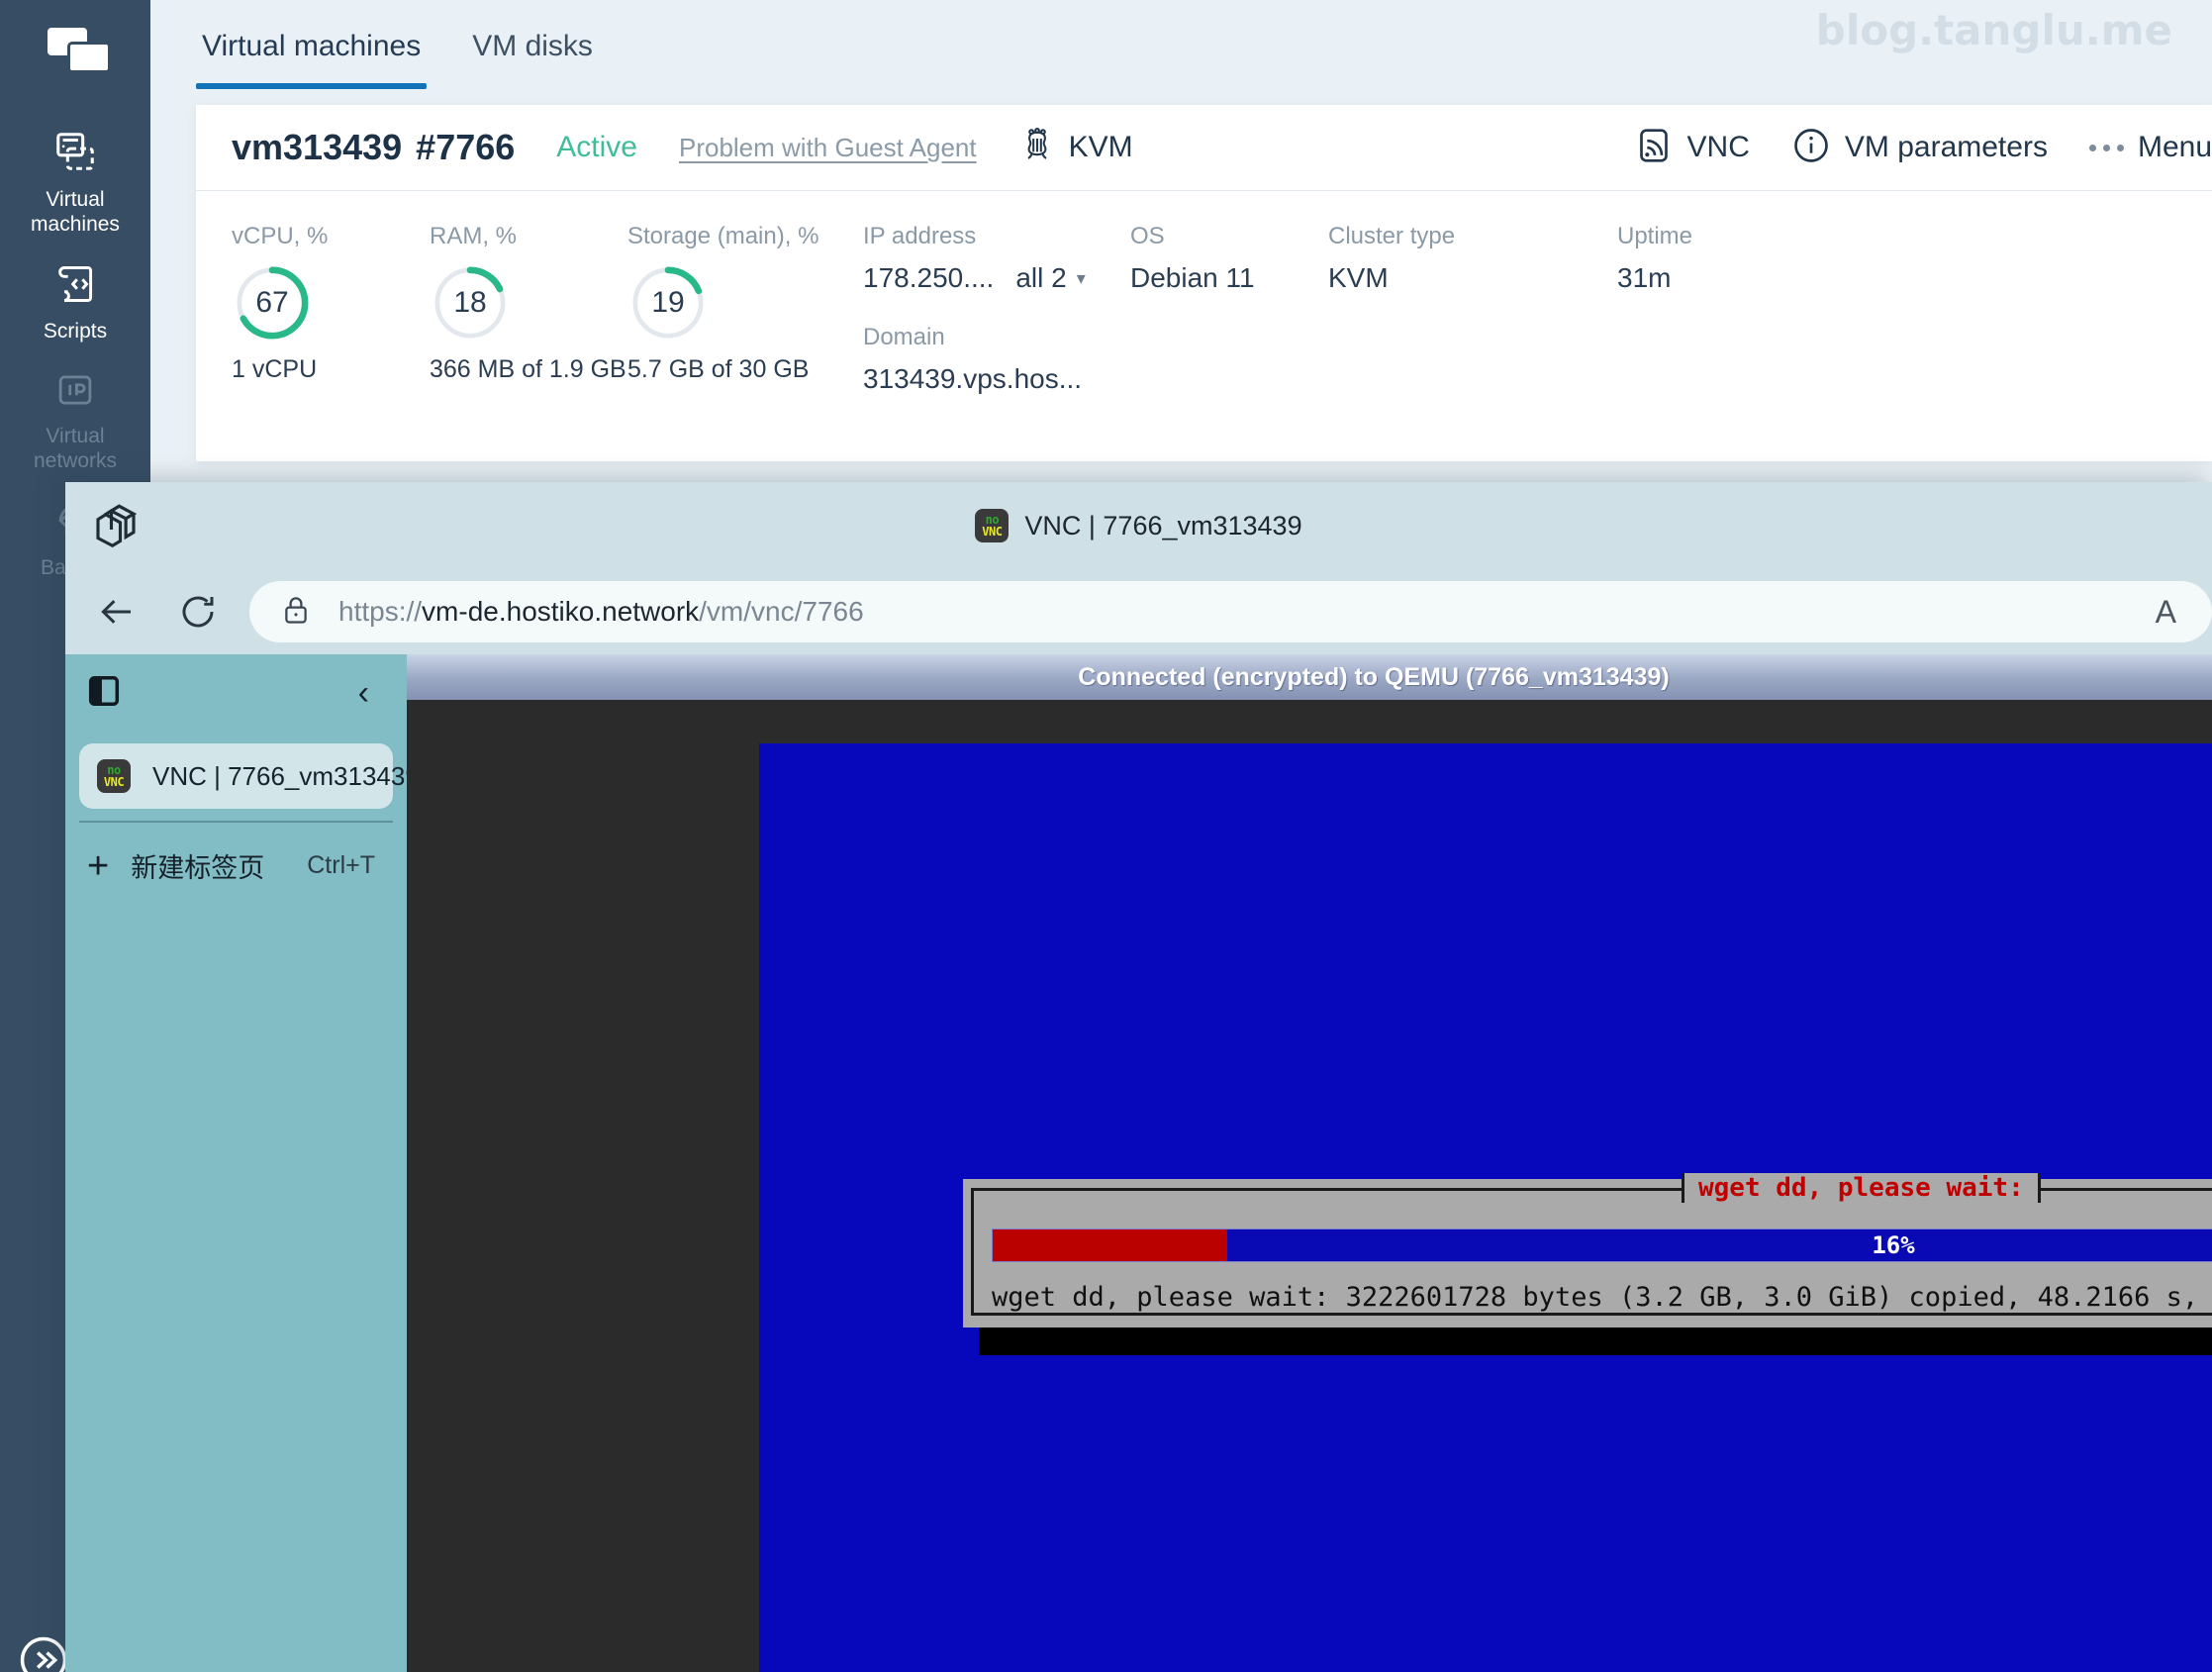  I want to click on vertical-tabs-icon, so click(104, 693).